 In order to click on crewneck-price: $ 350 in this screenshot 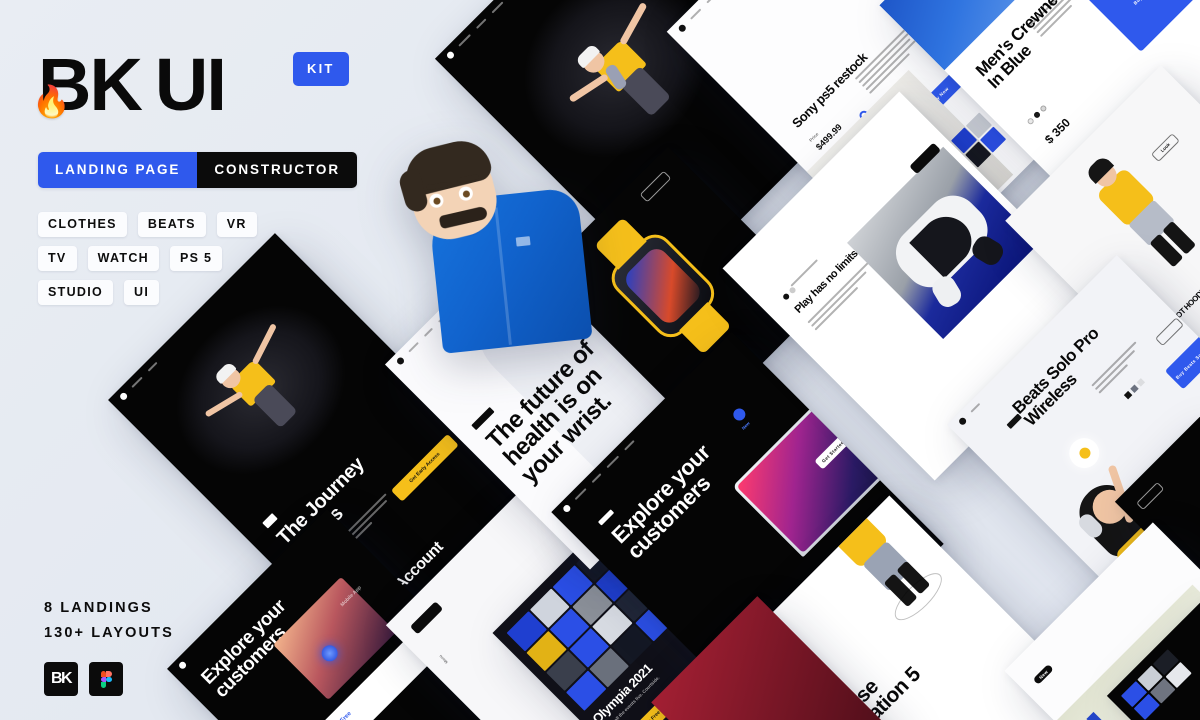, I will do `click(1057, 131)`.